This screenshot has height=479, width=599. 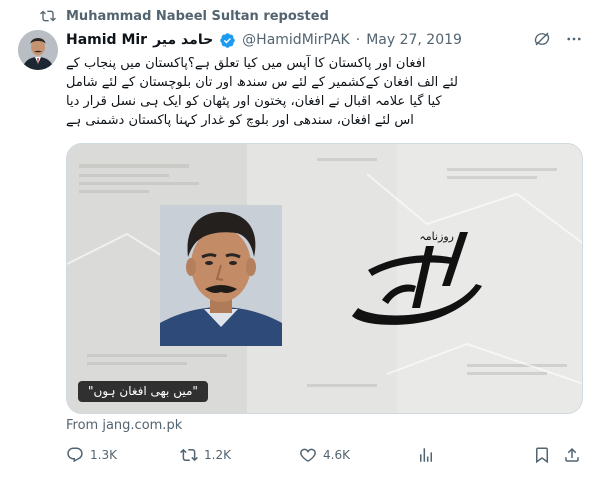 I want to click on verified-badge-icon, so click(x=227, y=40).